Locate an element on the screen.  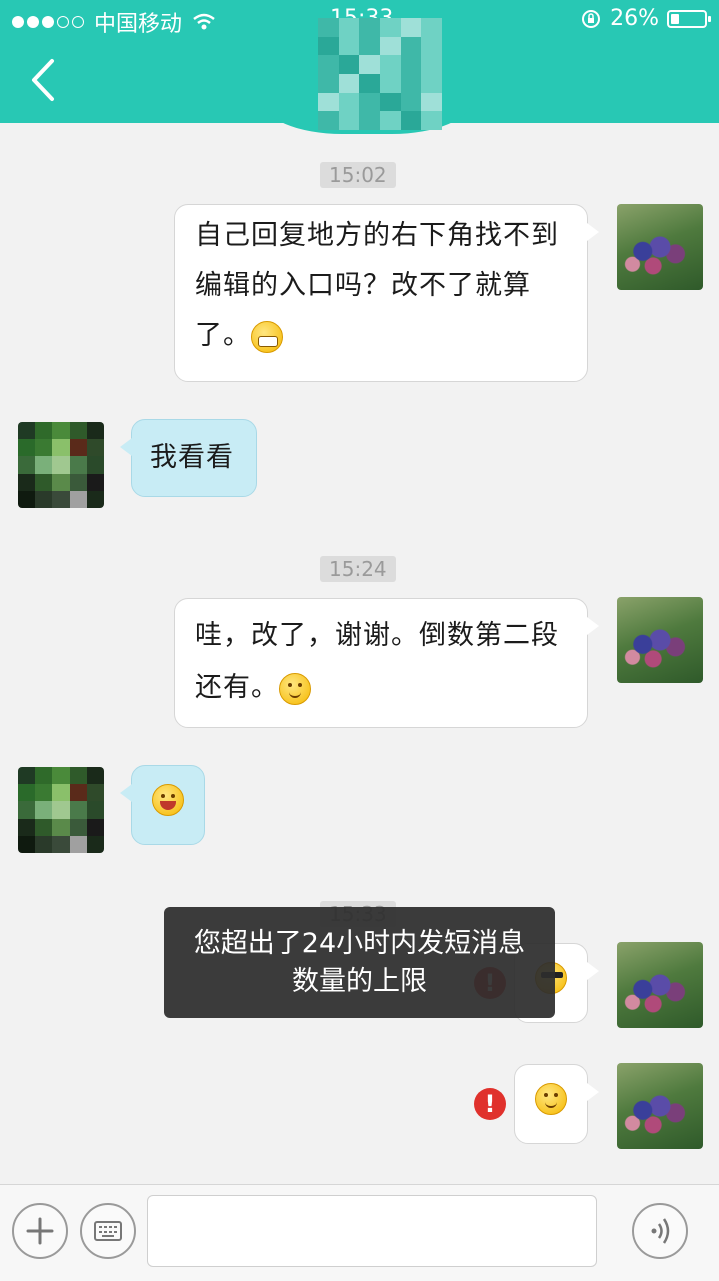
message-bubble-received: 我看看 is located at coordinates (188, 458).